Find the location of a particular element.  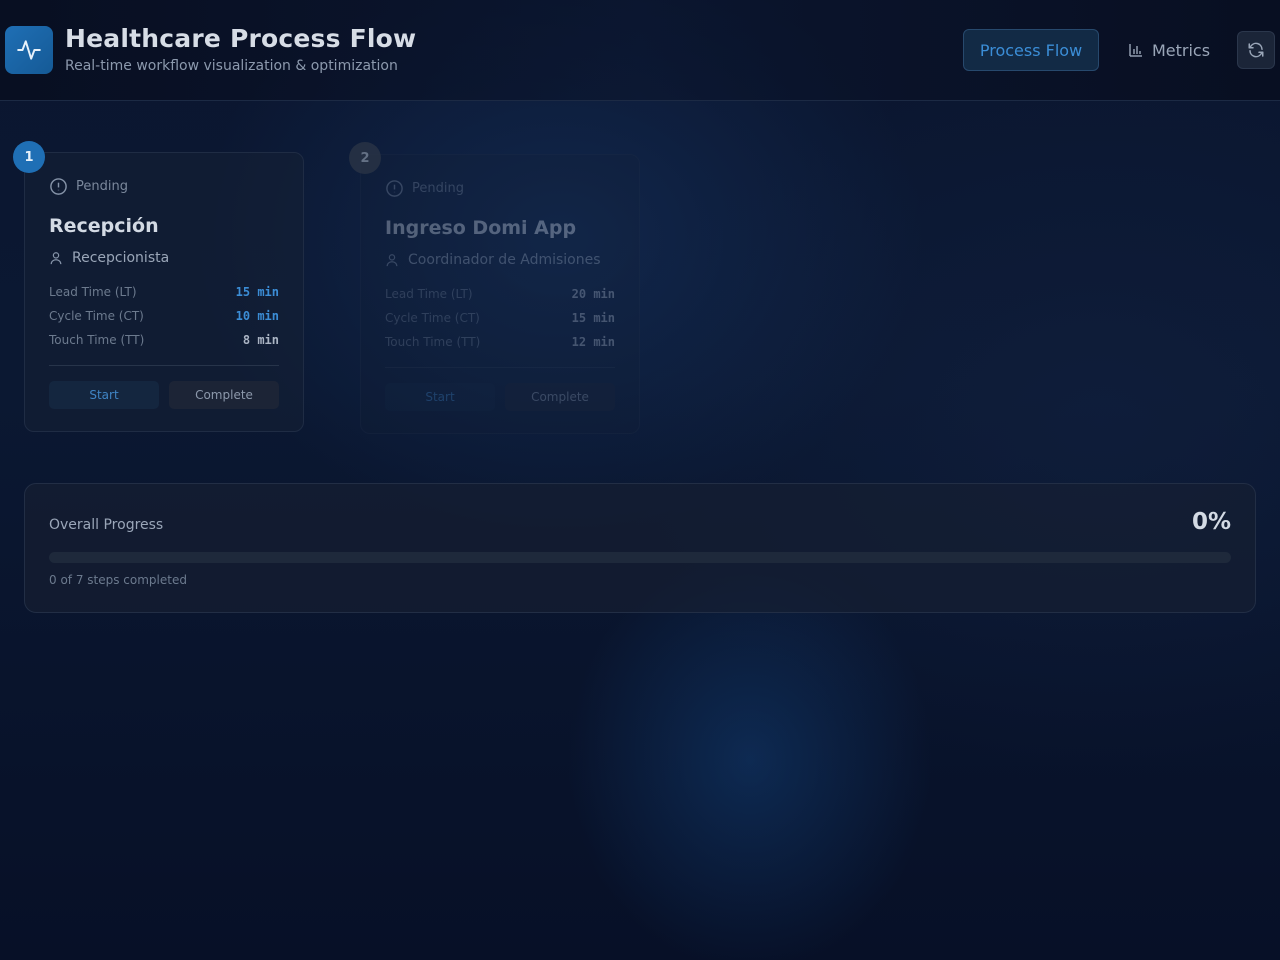

app-logo is located at coordinates (29, 50).